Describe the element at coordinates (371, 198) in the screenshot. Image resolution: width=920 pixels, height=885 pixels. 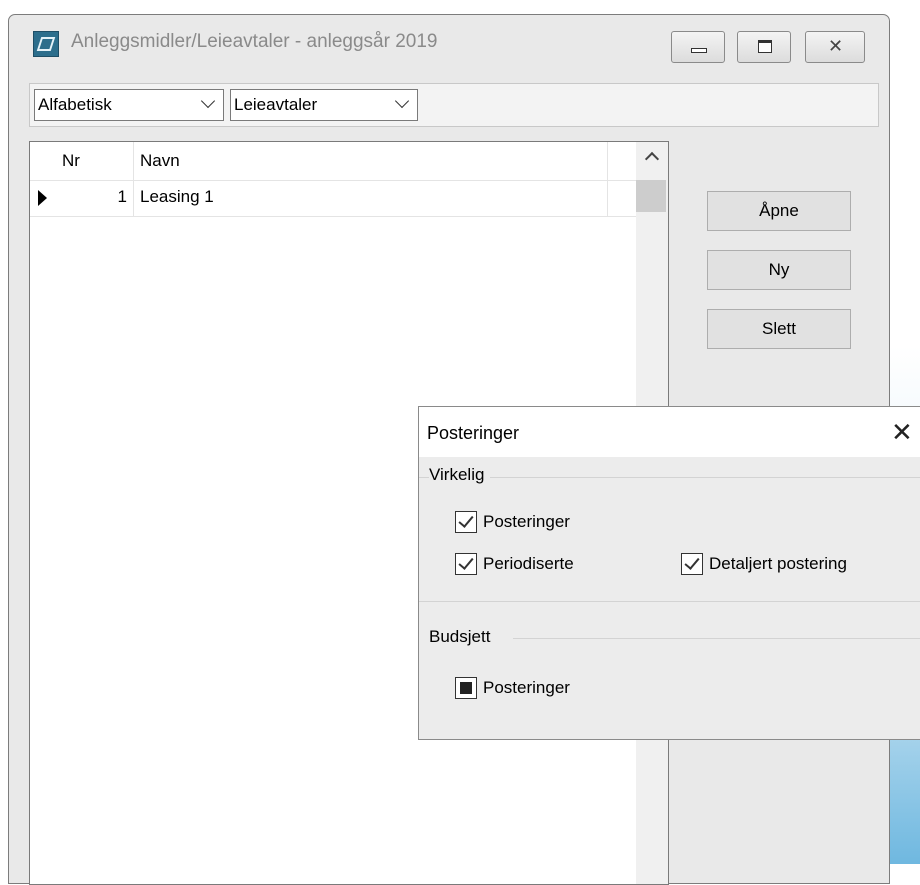
I see `cell-navn: Leasing 1` at that location.